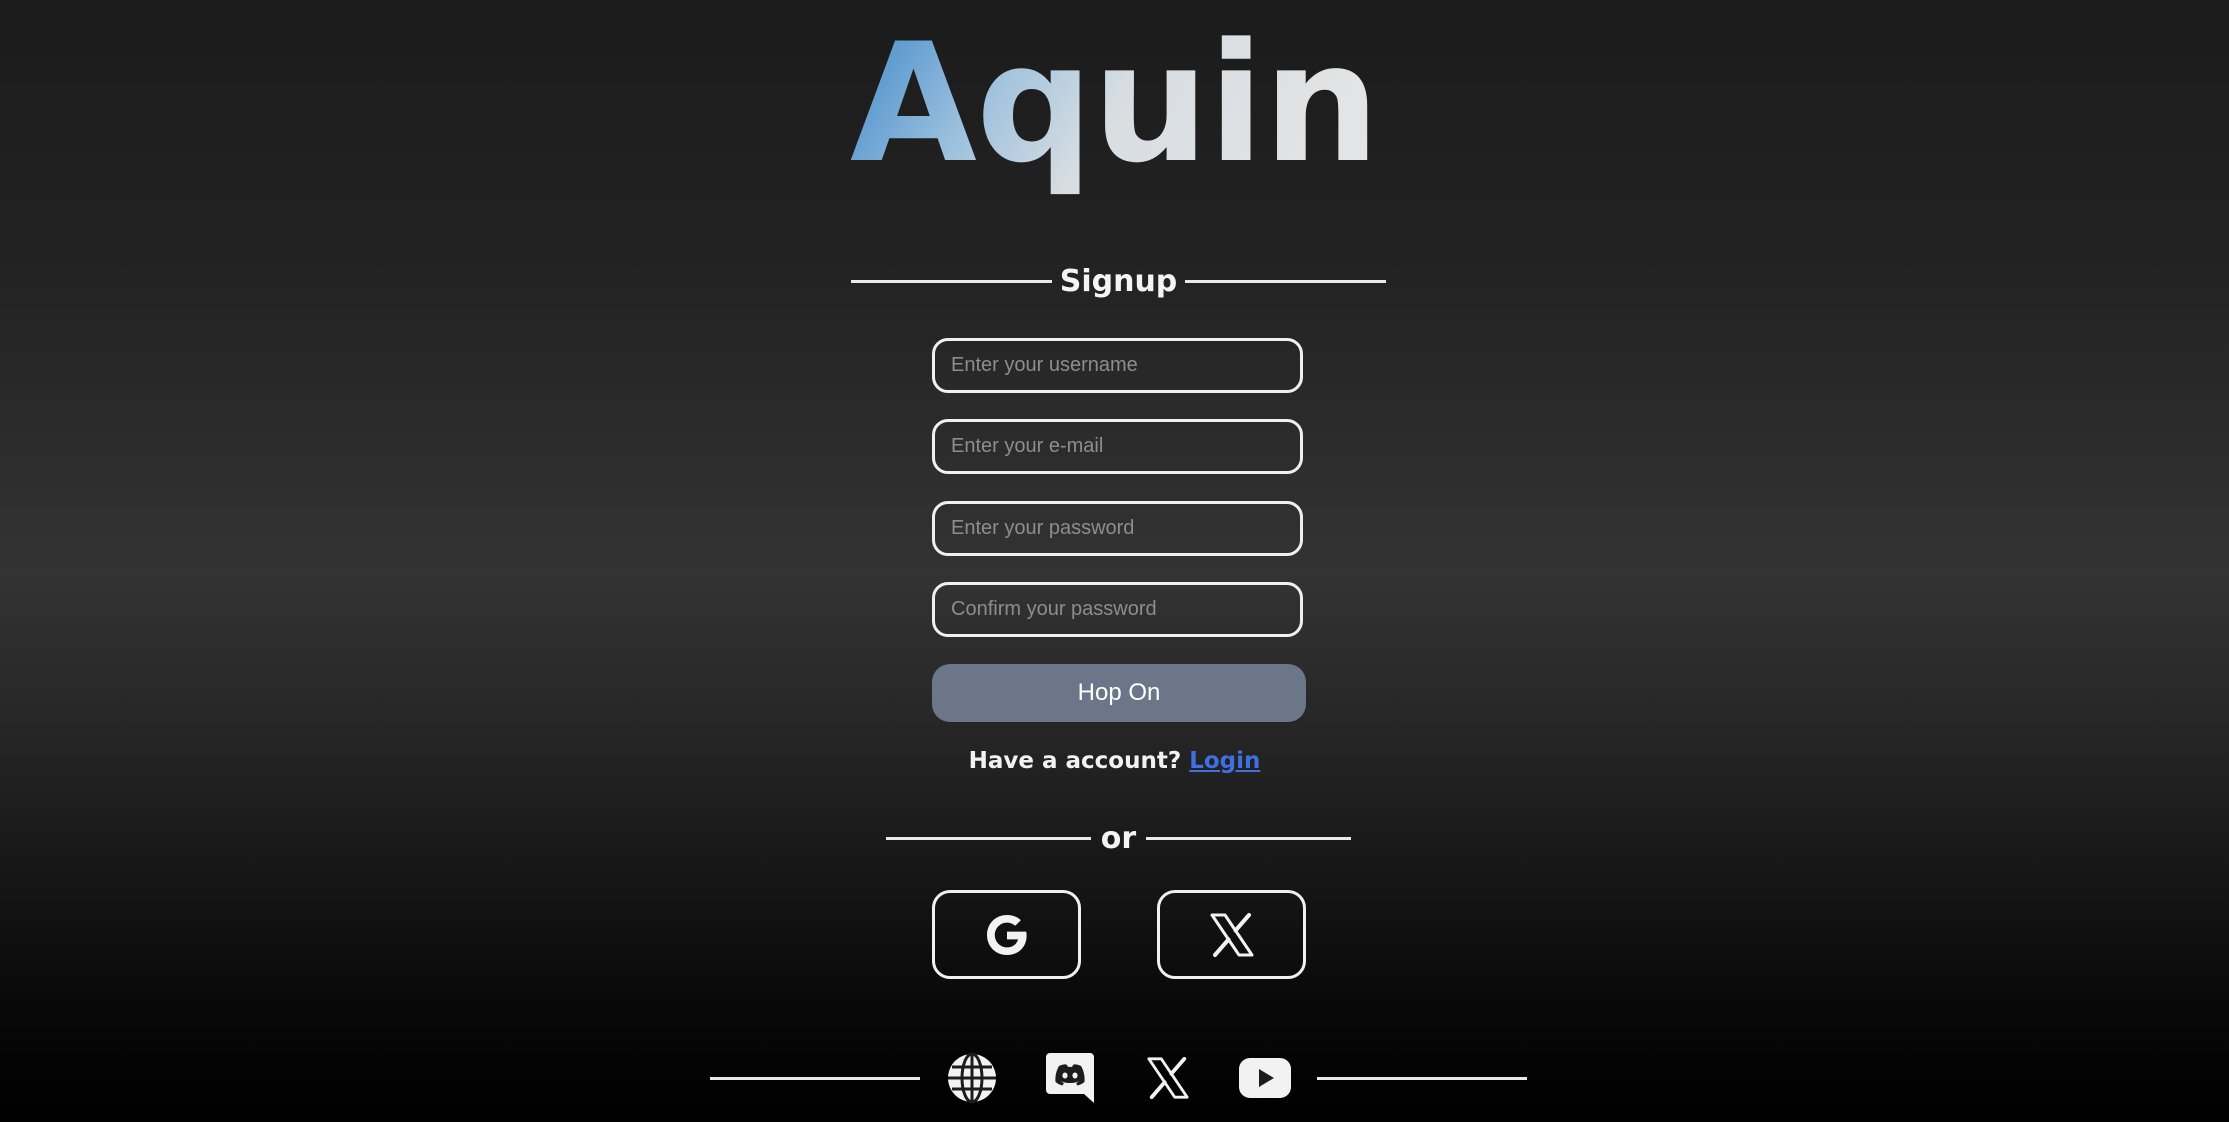 This screenshot has width=2229, height=1122. What do you see at coordinates (1119, 693) in the screenshot?
I see `hop-on-button: Hop On` at bounding box center [1119, 693].